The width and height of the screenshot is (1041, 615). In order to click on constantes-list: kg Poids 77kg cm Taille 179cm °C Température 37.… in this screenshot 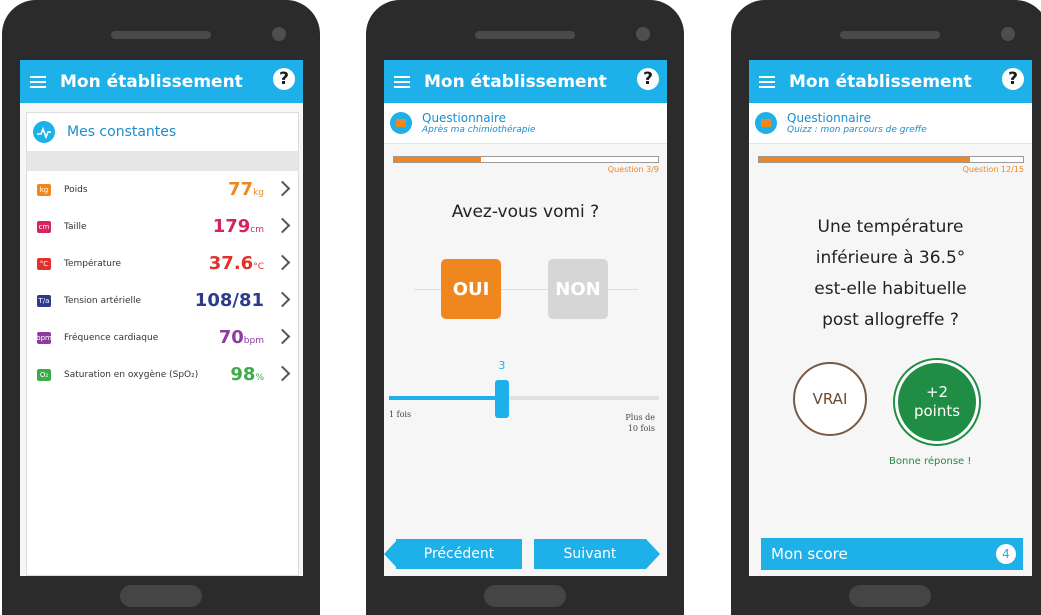, I will do `click(162, 282)`.